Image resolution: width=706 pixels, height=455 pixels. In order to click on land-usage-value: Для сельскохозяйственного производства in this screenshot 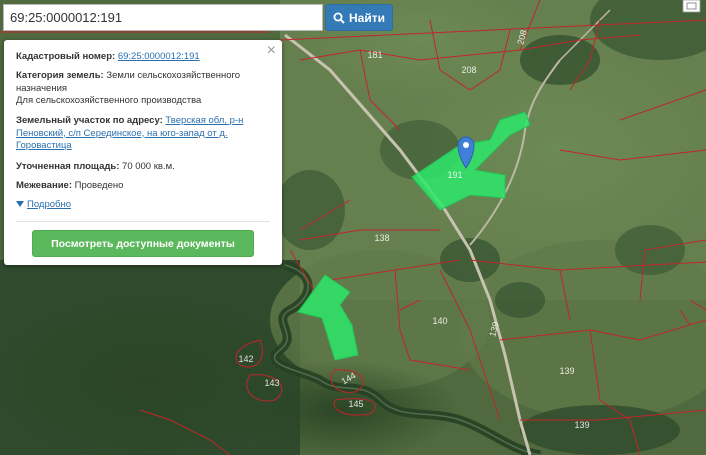, I will do `click(109, 100)`.